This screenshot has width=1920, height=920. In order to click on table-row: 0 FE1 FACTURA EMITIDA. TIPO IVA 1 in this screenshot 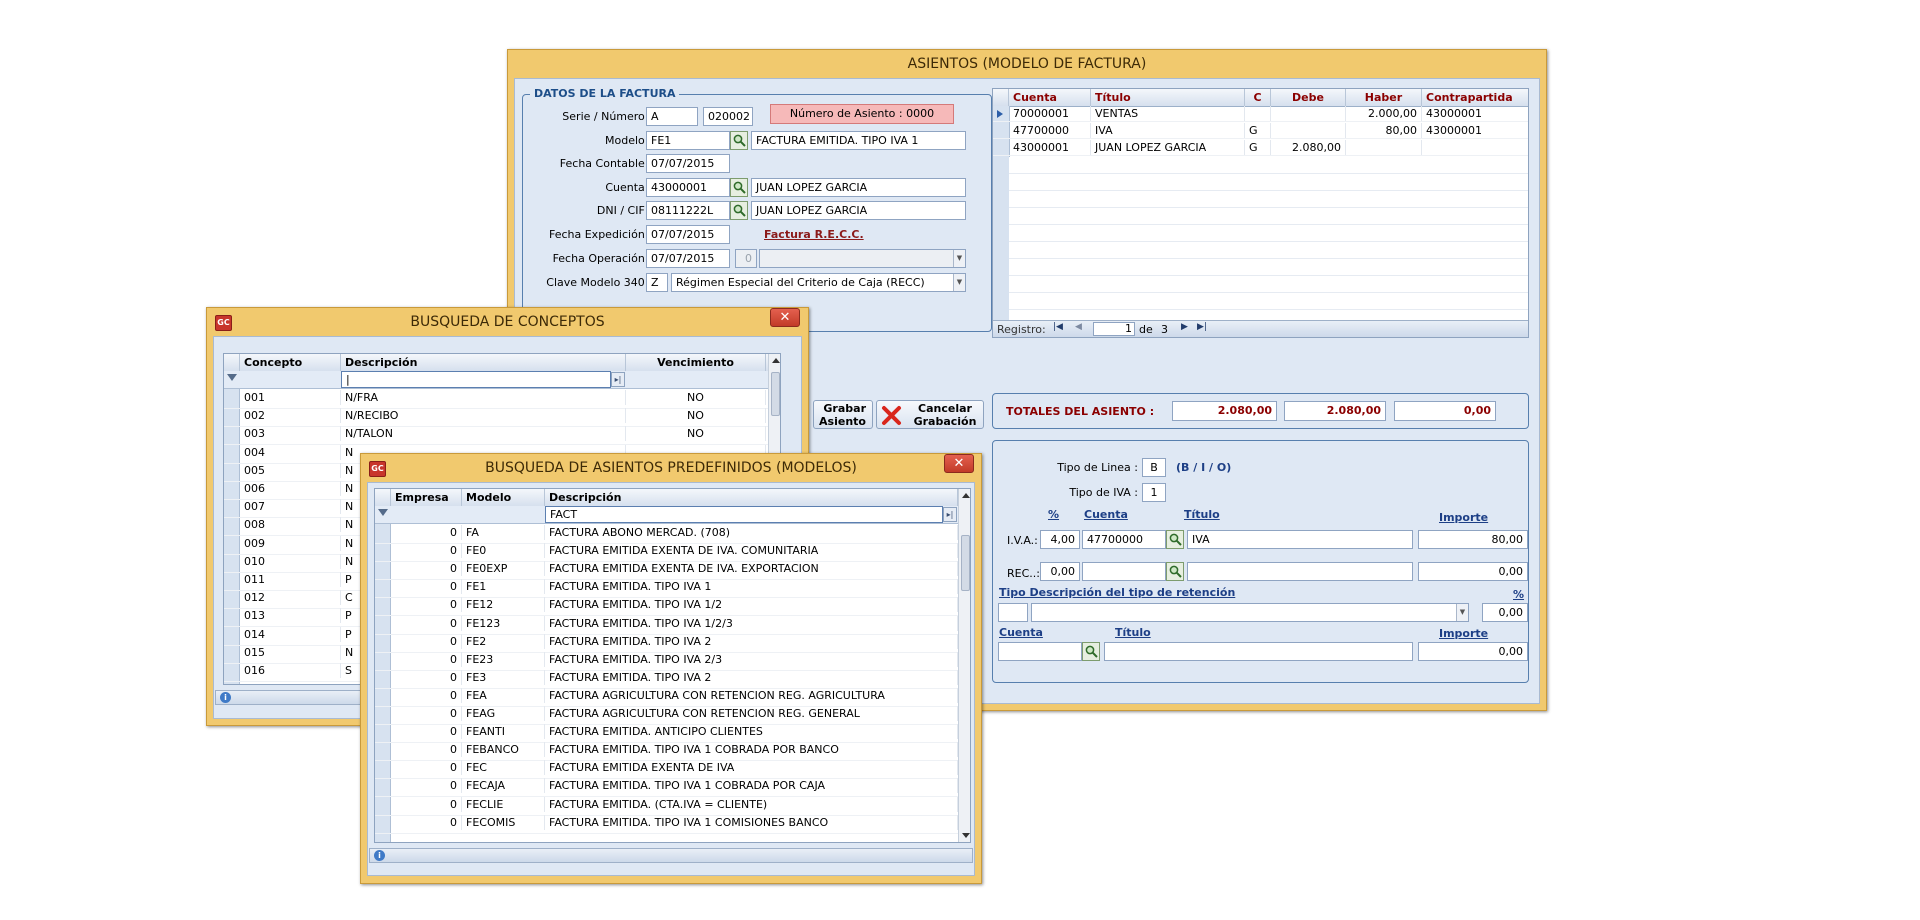, I will do `click(672, 589)`.